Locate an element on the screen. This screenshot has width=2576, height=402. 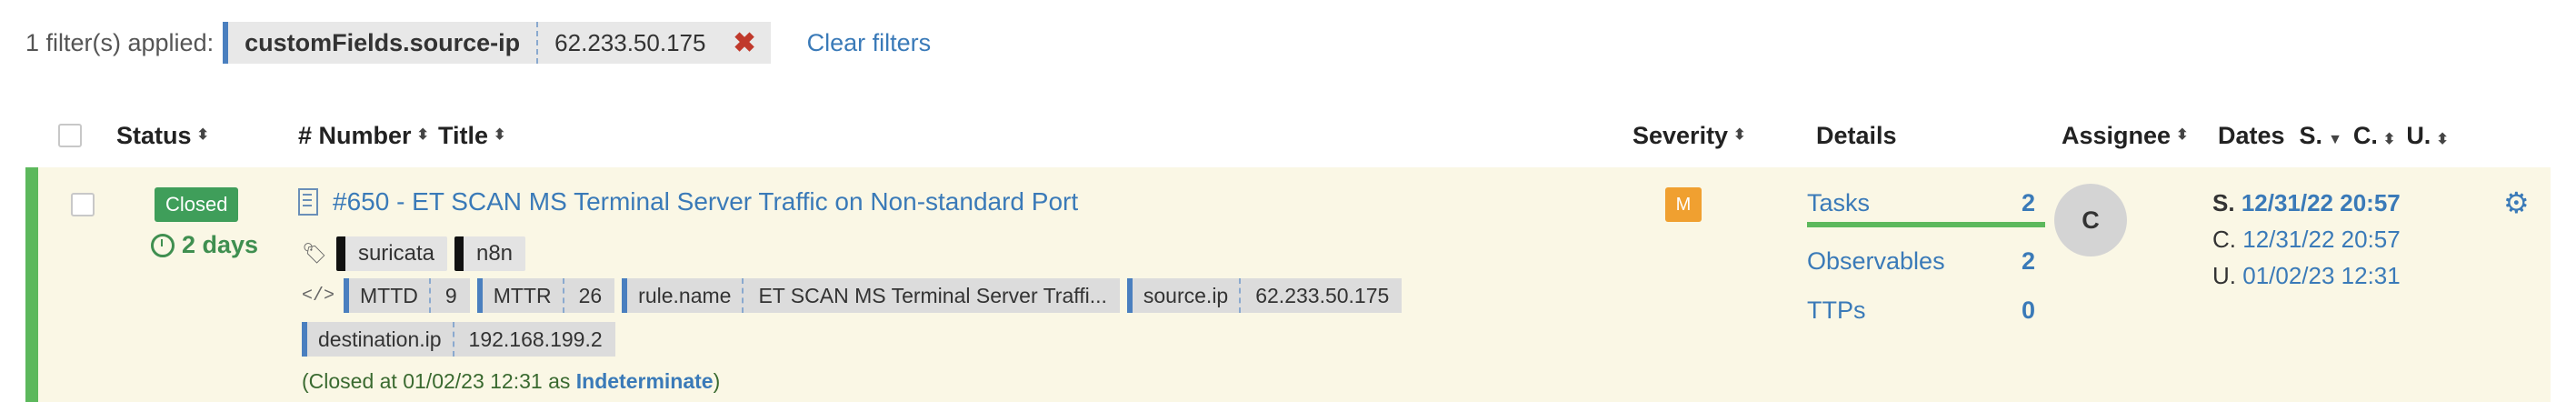
code-icon: </> is located at coordinates (318, 296).